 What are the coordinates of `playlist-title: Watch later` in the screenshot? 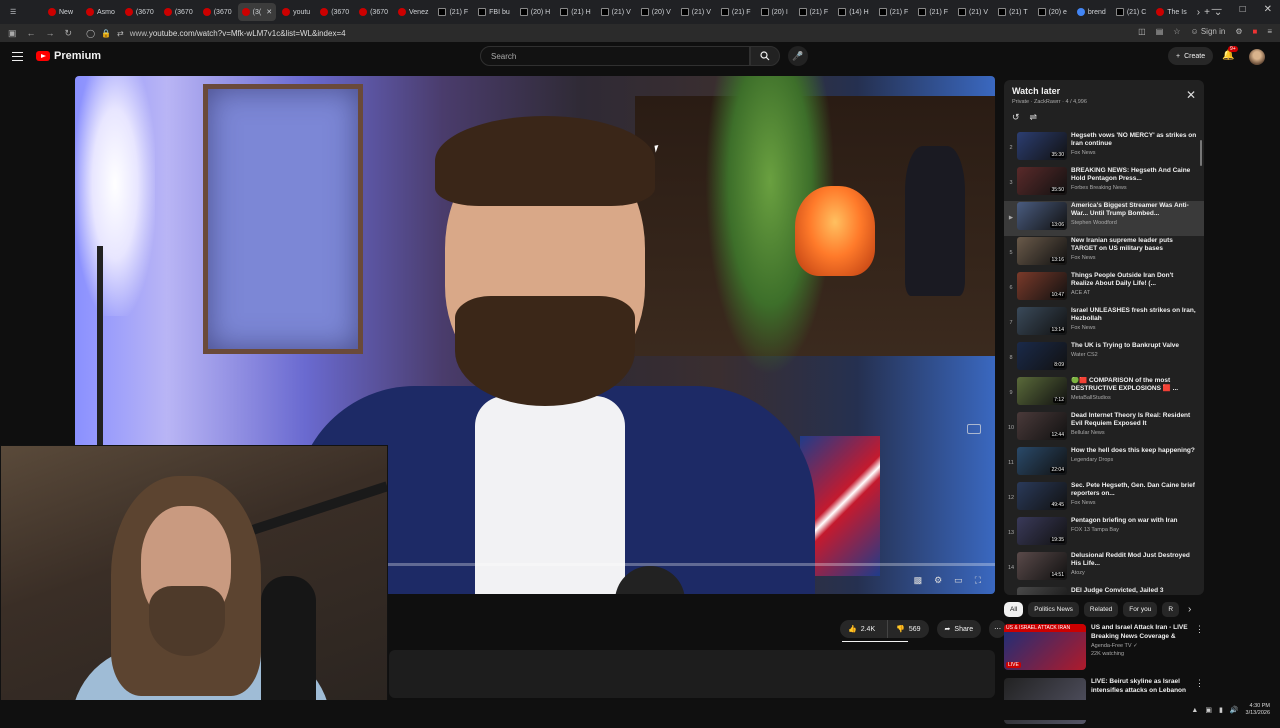 It's located at (1104, 91).